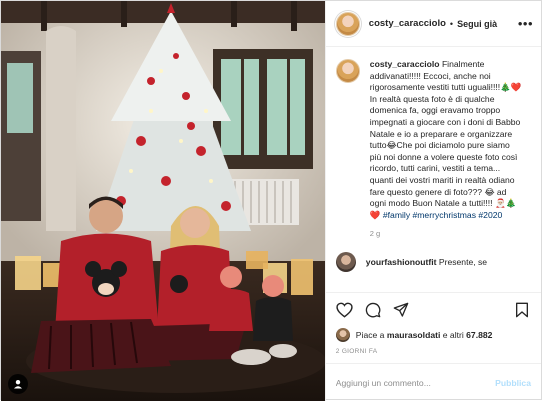  I want to click on action-bar, so click(433, 309).